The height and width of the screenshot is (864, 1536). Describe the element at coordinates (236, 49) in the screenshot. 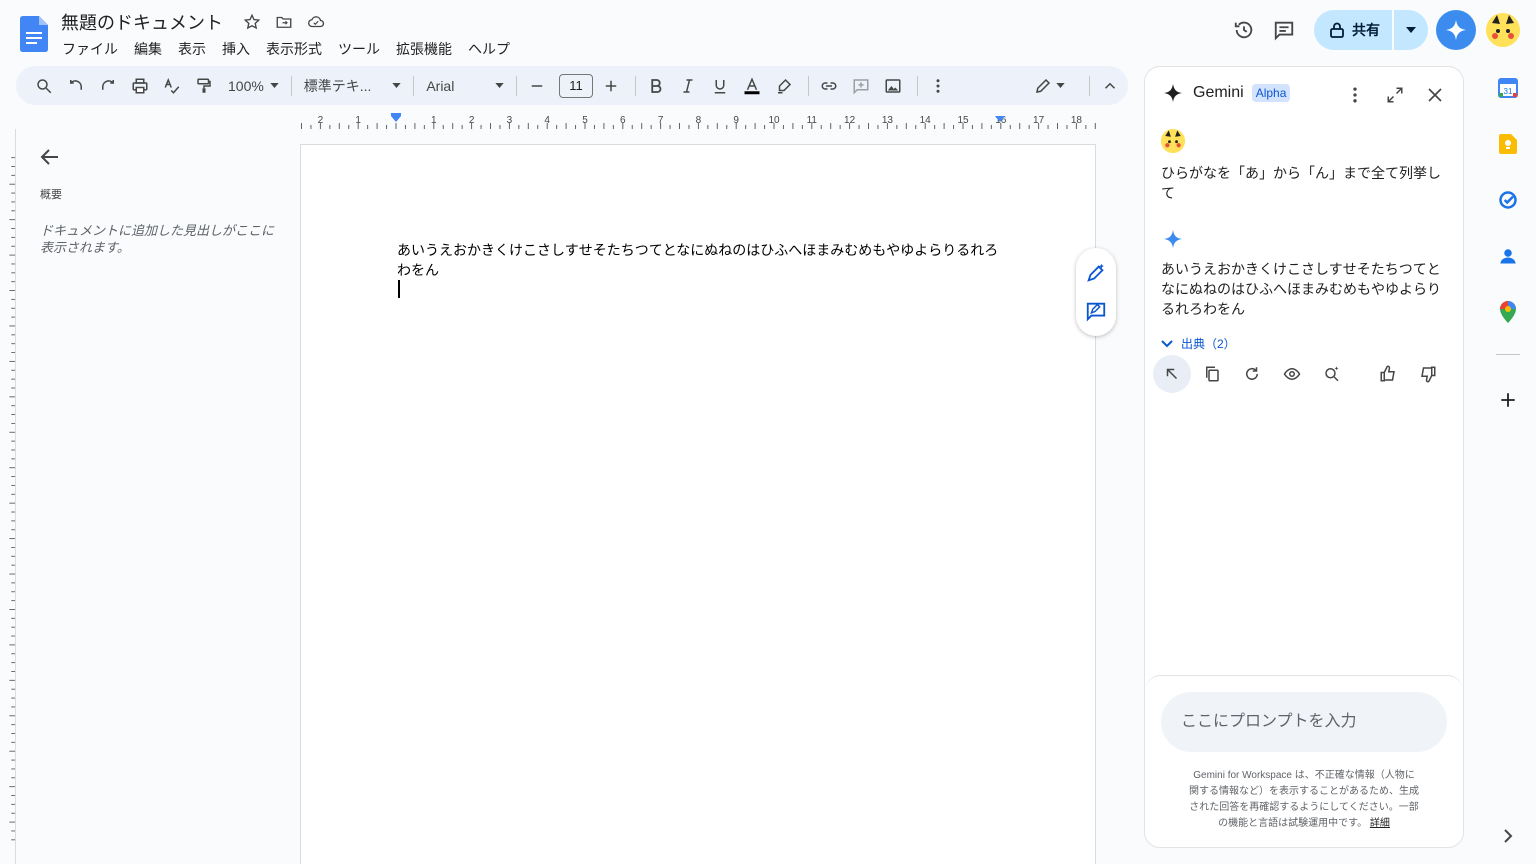

I see `menu-insert: 挿入` at that location.